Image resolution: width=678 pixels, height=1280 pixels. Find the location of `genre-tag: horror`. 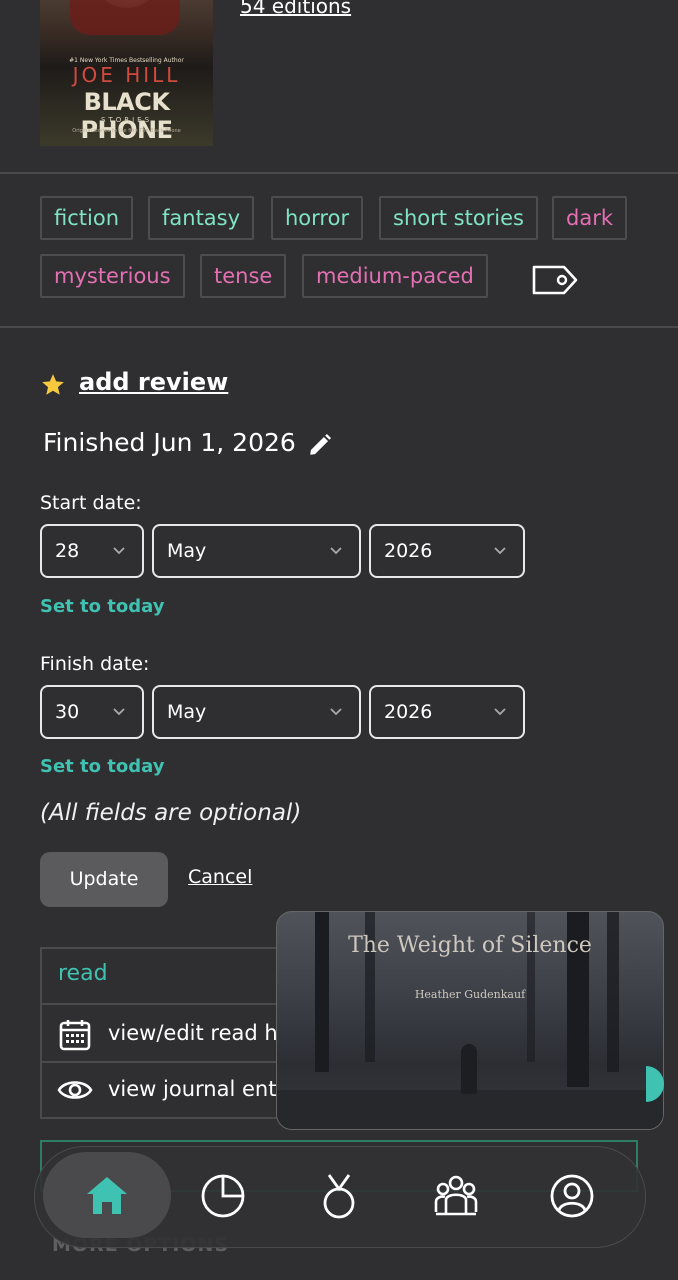

genre-tag: horror is located at coordinates (317, 218).